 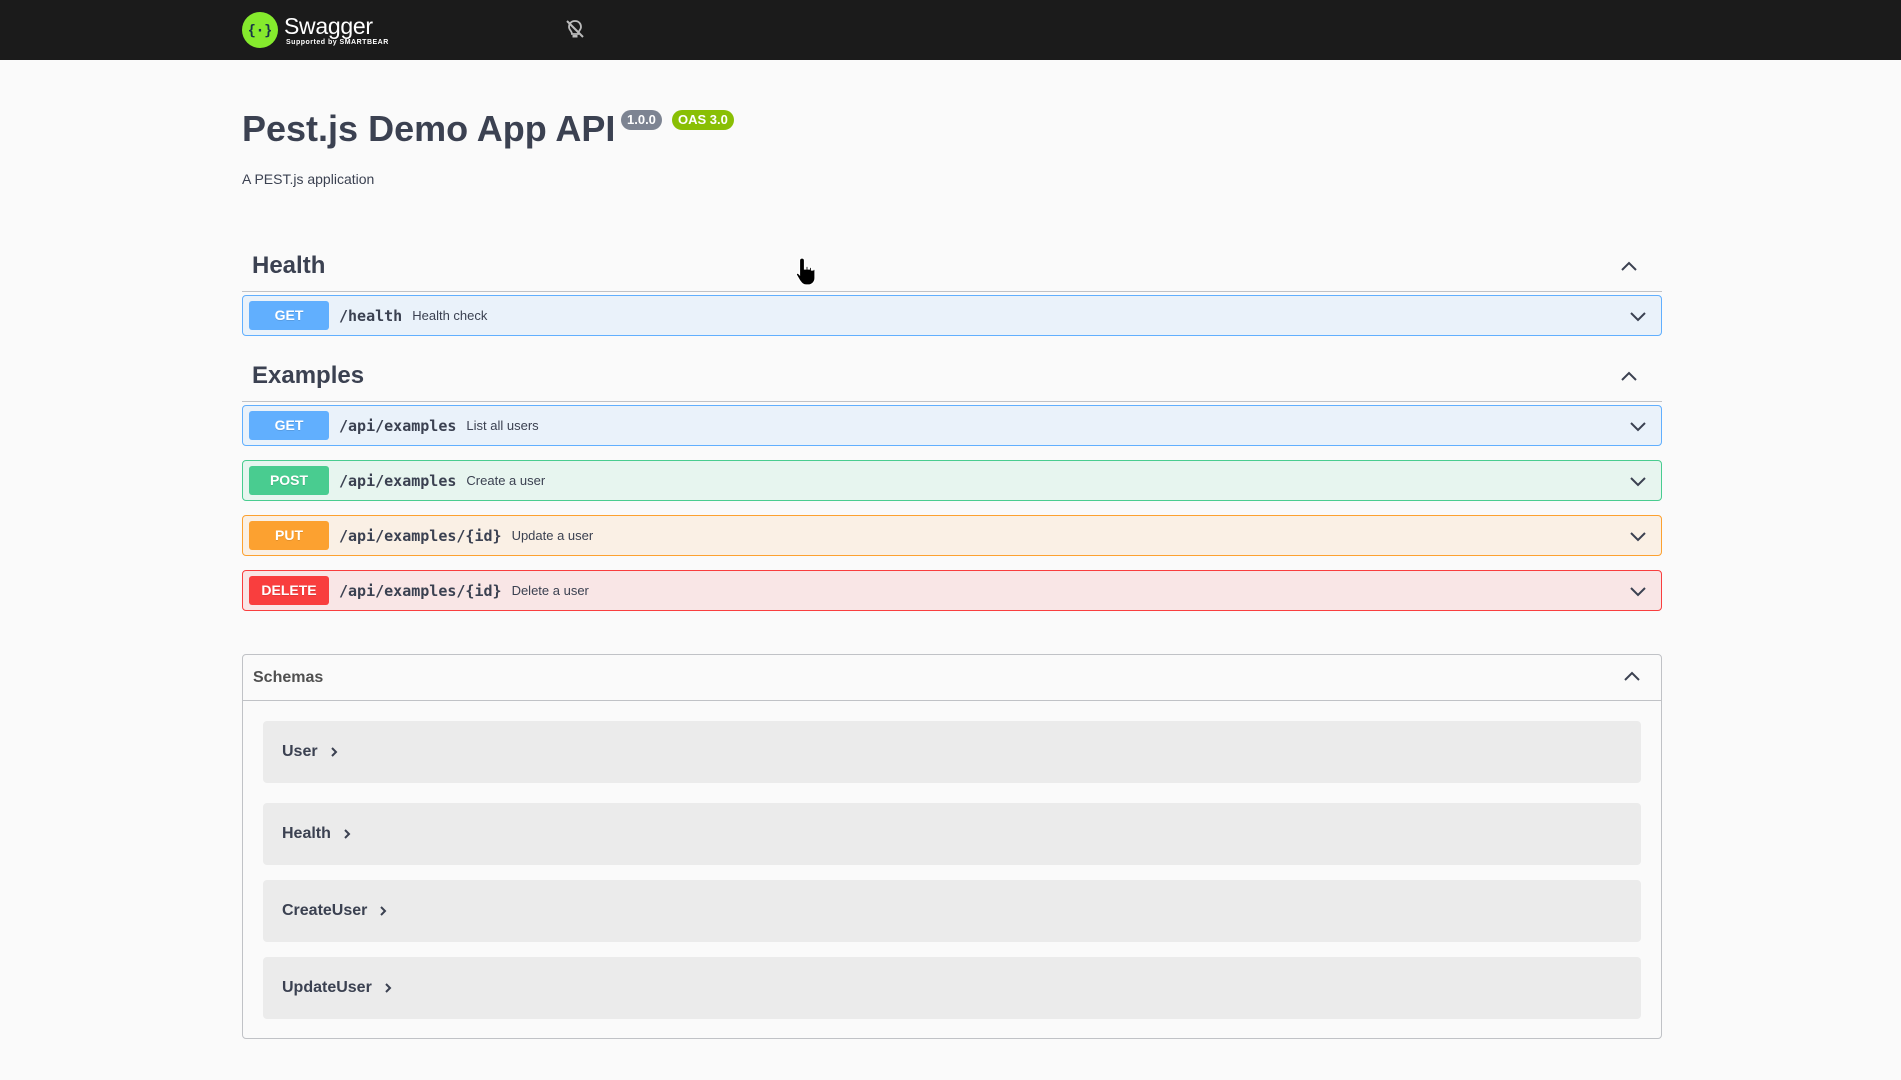 What do you see at coordinates (306, 833) in the screenshot?
I see `schema-name: Health` at bounding box center [306, 833].